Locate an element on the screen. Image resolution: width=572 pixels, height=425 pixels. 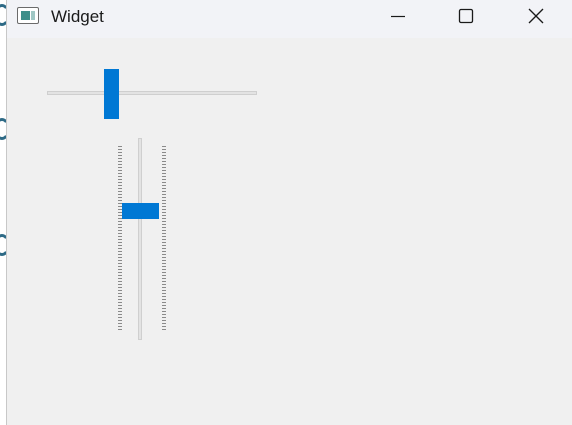
maximize-button is located at coordinates (466, 16).